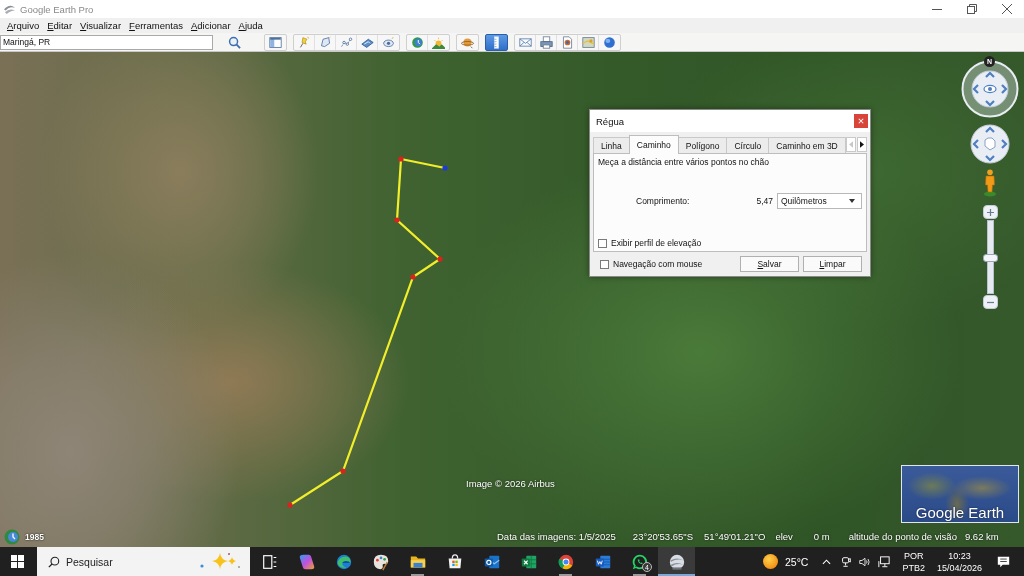 The width and height of the screenshot is (1024, 576). I want to click on eye-altitude-label: altitude do ponto de visão, so click(902, 536).